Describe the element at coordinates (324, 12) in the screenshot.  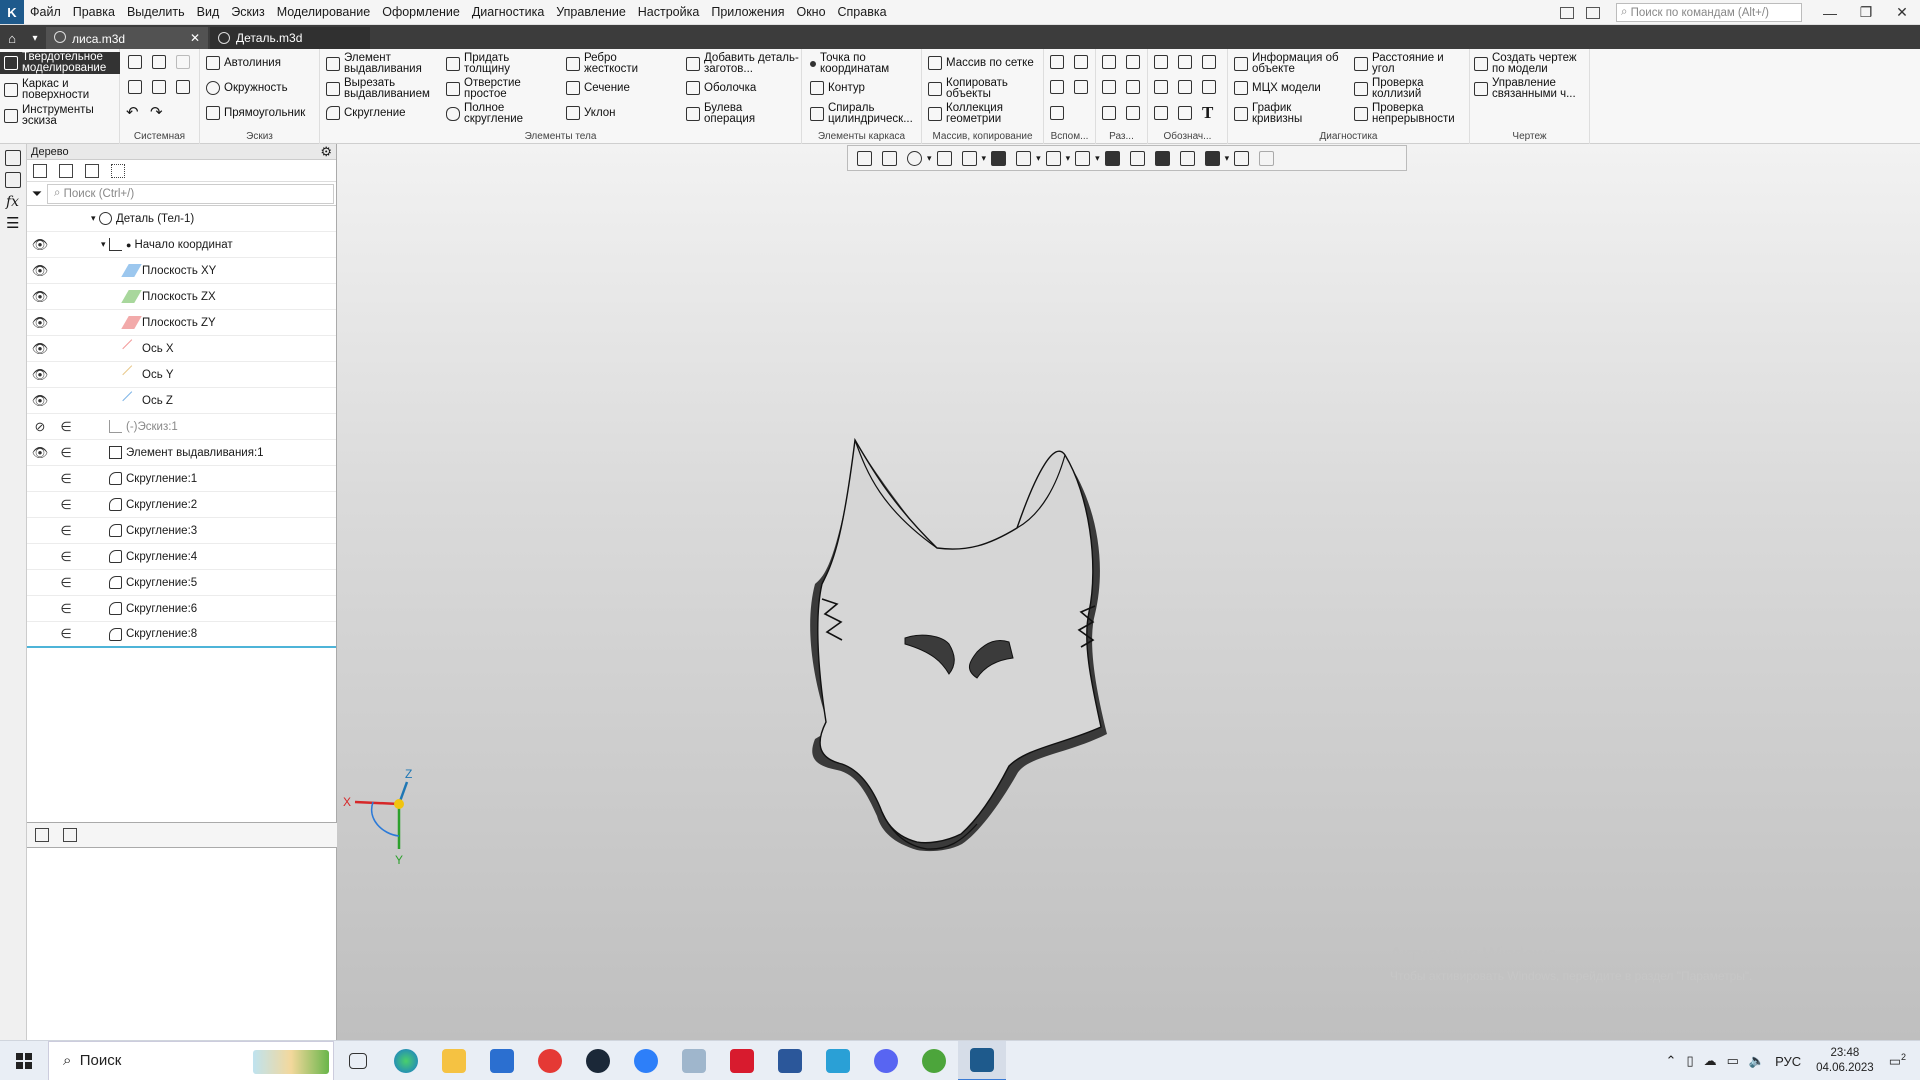
I see `menu-modeling: Моделирование` at that location.